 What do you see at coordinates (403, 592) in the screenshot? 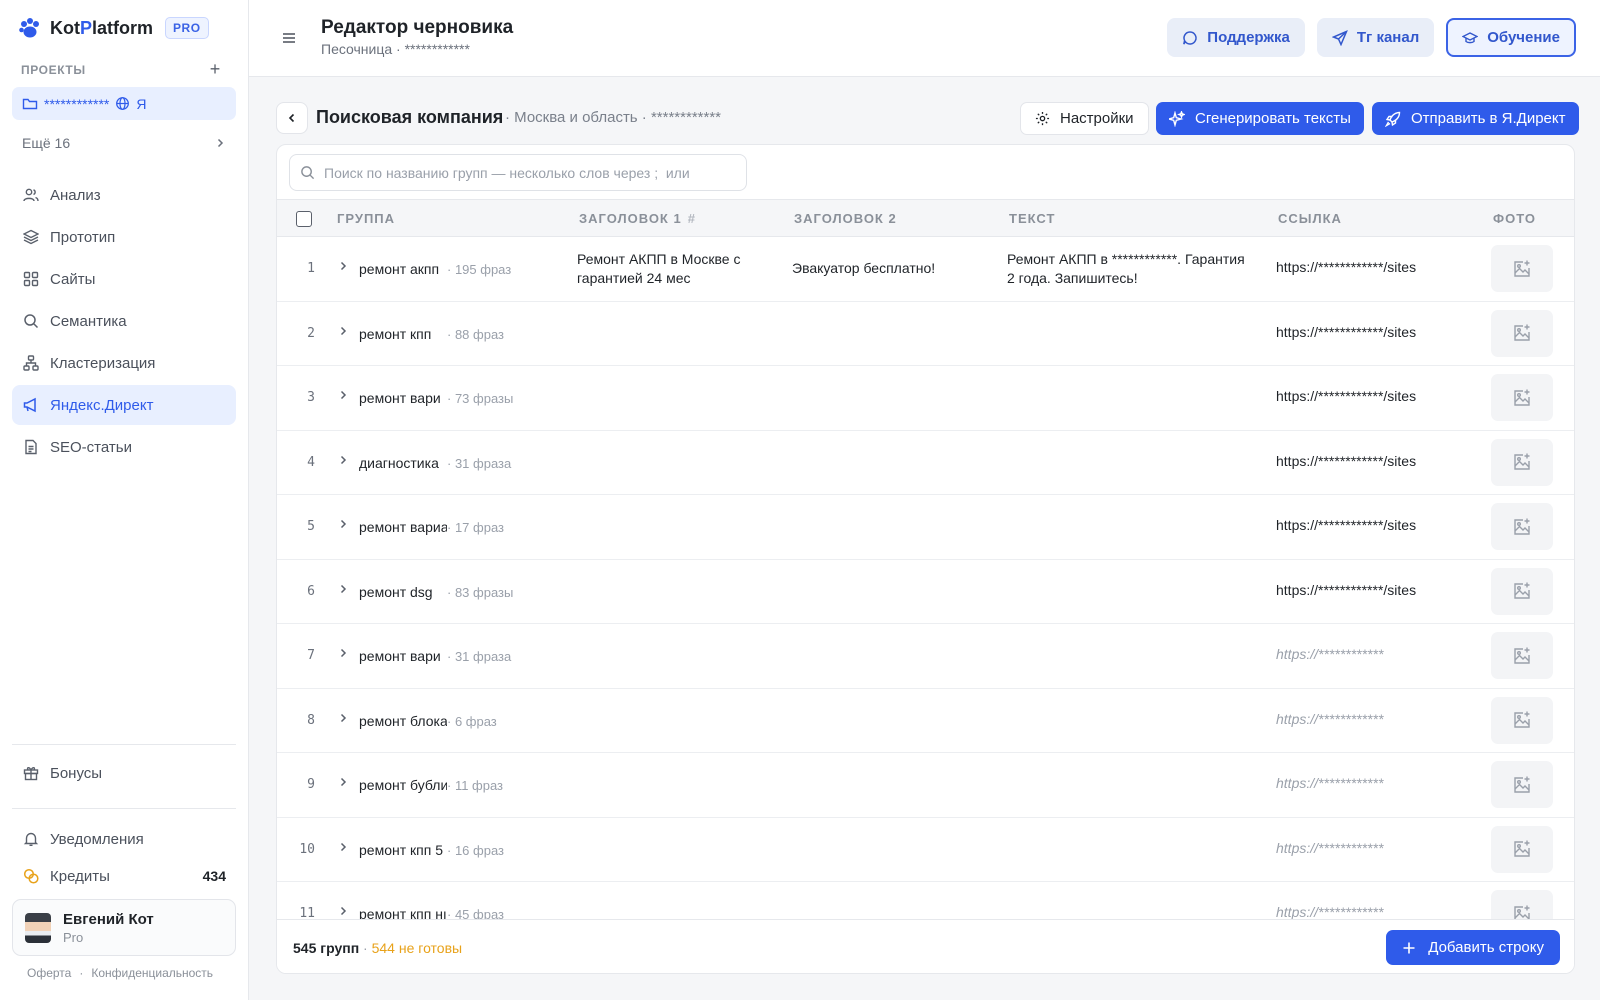
I see `group-name: ремонт dsg` at bounding box center [403, 592].